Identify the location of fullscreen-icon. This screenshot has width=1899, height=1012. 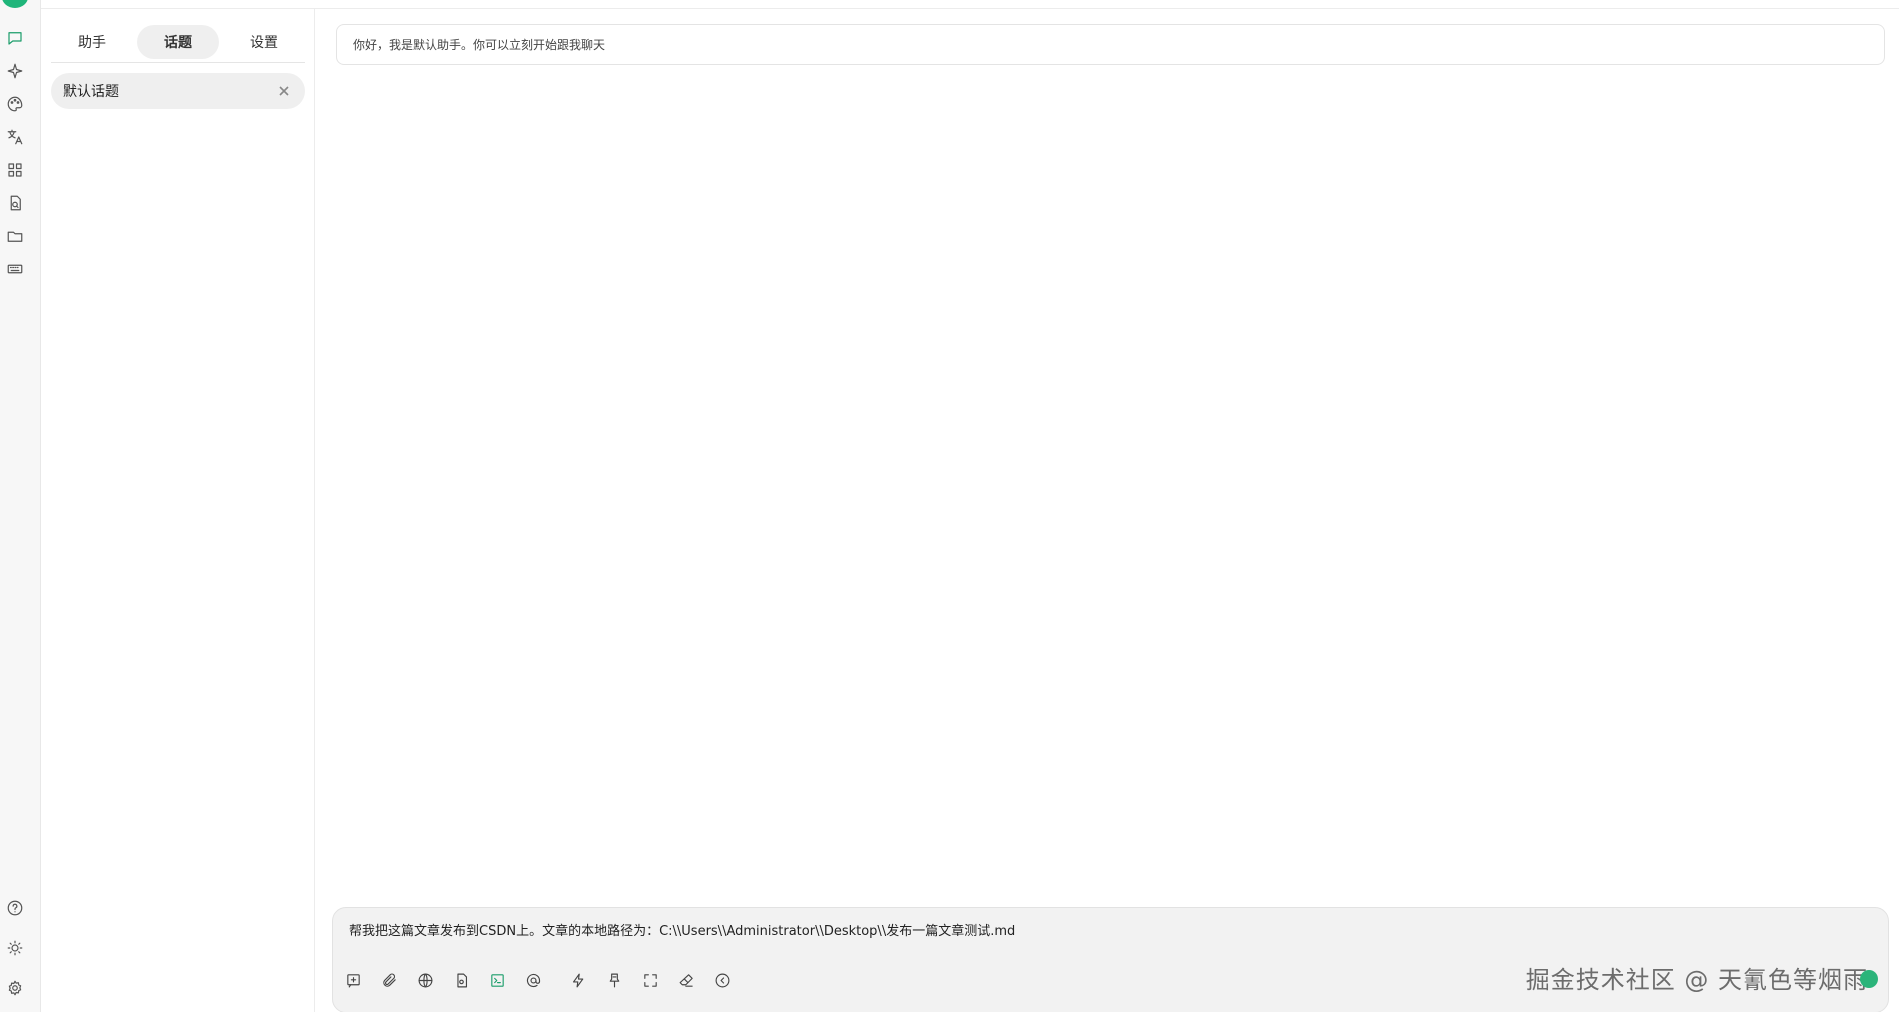
(650, 980).